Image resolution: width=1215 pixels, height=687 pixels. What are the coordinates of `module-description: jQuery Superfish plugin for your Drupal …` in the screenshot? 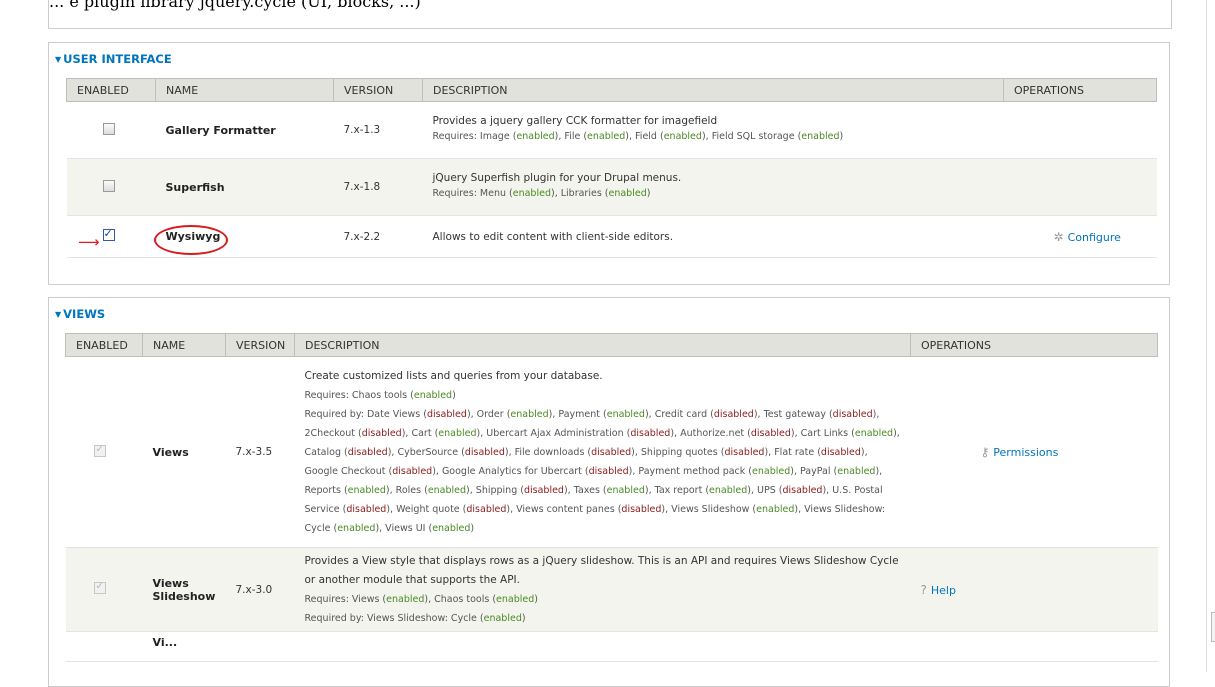 It's located at (557, 177).